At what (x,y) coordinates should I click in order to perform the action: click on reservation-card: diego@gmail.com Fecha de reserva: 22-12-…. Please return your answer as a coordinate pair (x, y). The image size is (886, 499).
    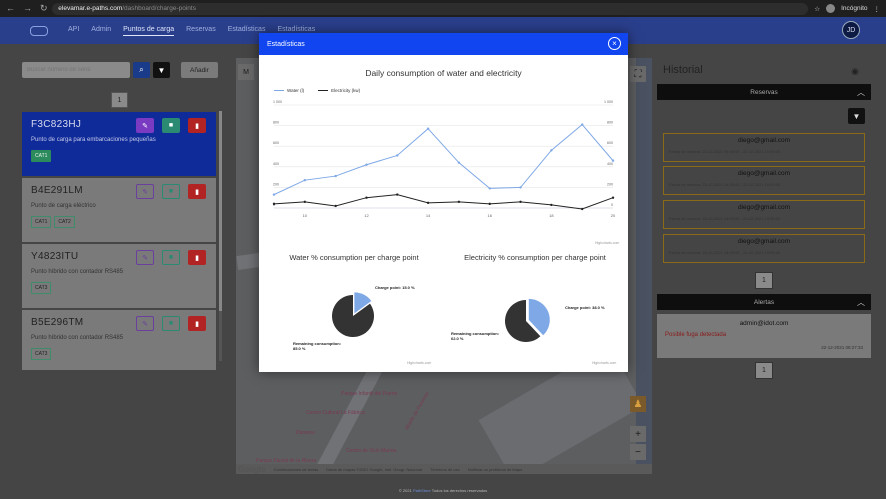
    Looking at the image, I should click on (764, 147).